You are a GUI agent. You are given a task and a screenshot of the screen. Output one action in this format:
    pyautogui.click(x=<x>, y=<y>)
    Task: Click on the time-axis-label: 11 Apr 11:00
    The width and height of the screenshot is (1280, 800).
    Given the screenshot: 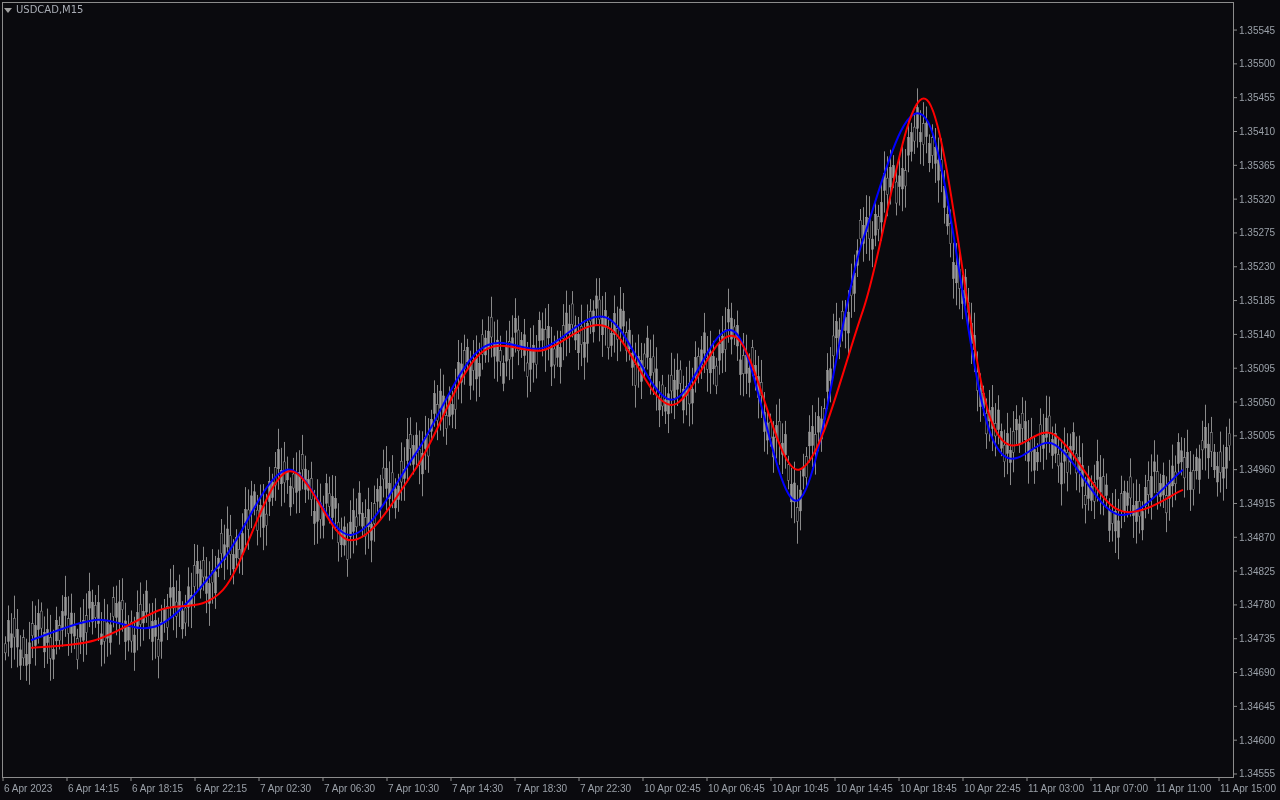 What is the action you would take?
    pyautogui.click(x=1184, y=788)
    